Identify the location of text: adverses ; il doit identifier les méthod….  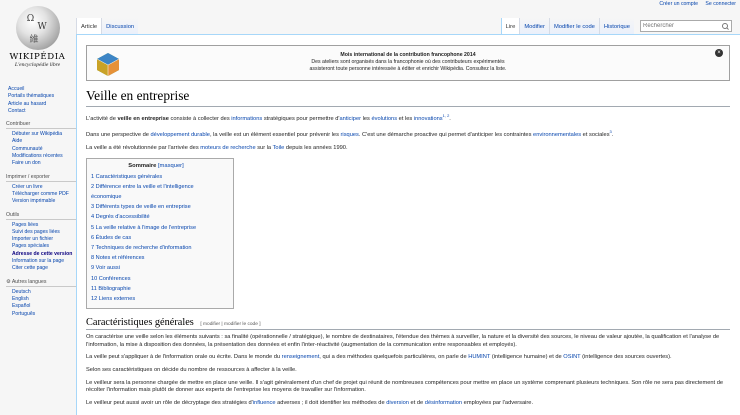
(331, 402).